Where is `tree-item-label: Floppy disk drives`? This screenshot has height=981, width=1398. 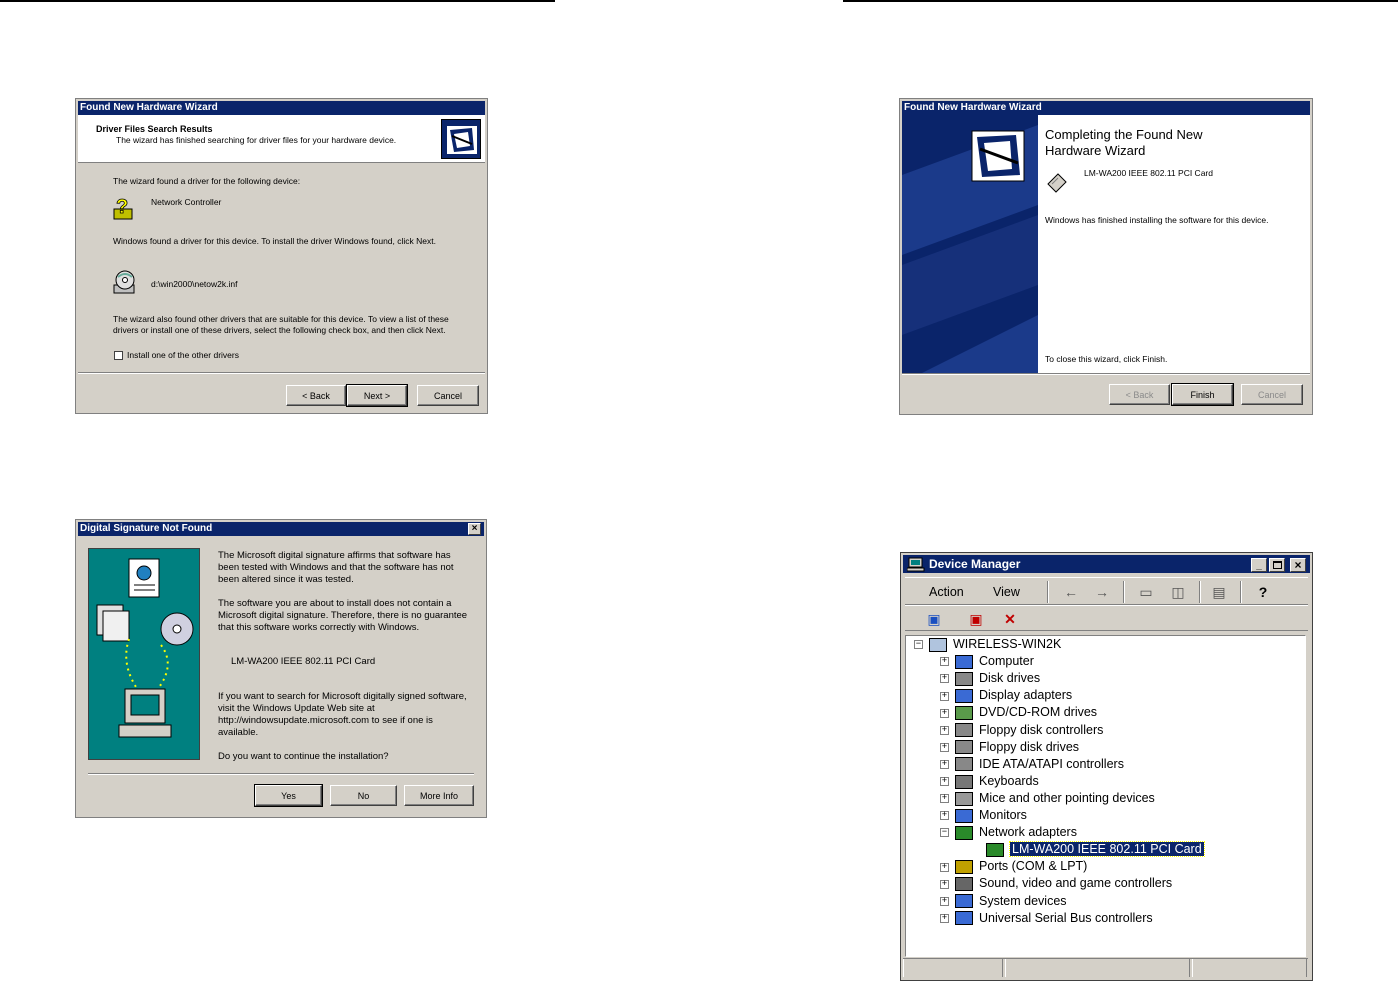 tree-item-label: Floppy disk drives is located at coordinates (1029, 746).